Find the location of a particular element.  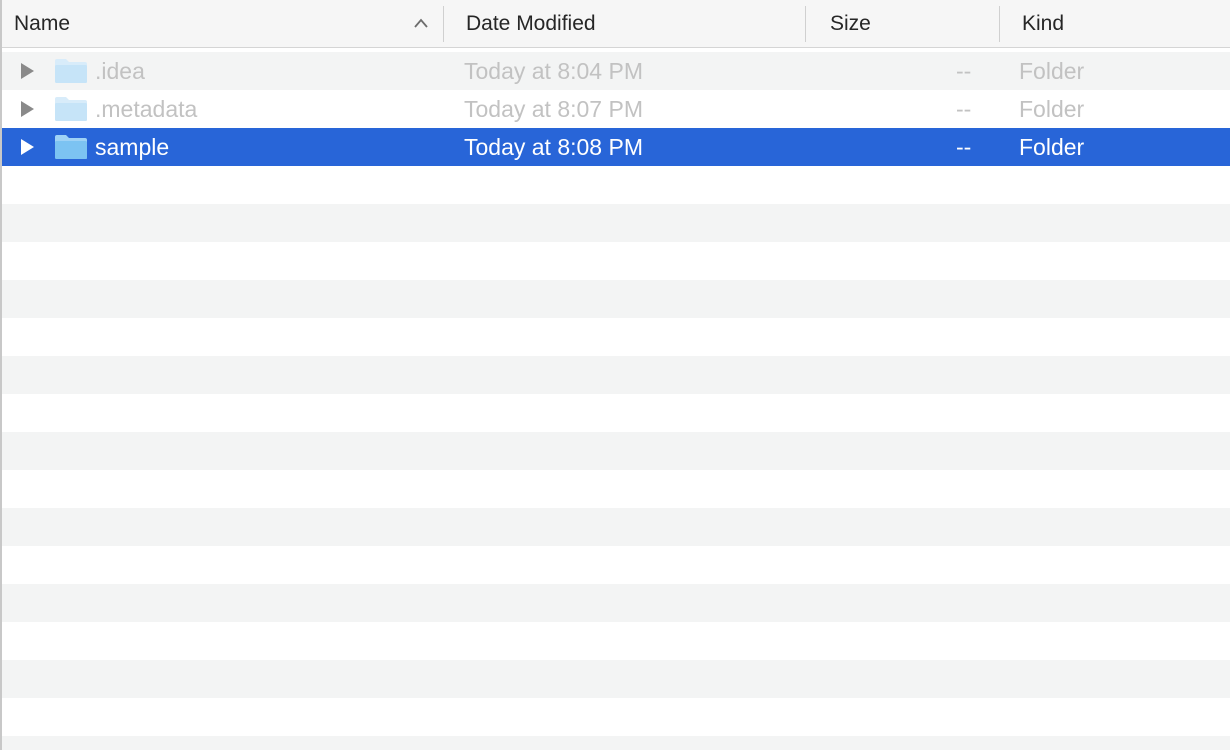

file-row-metadata: .metadata Today at 8:07 PM -- Folder is located at coordinates (616, 109).